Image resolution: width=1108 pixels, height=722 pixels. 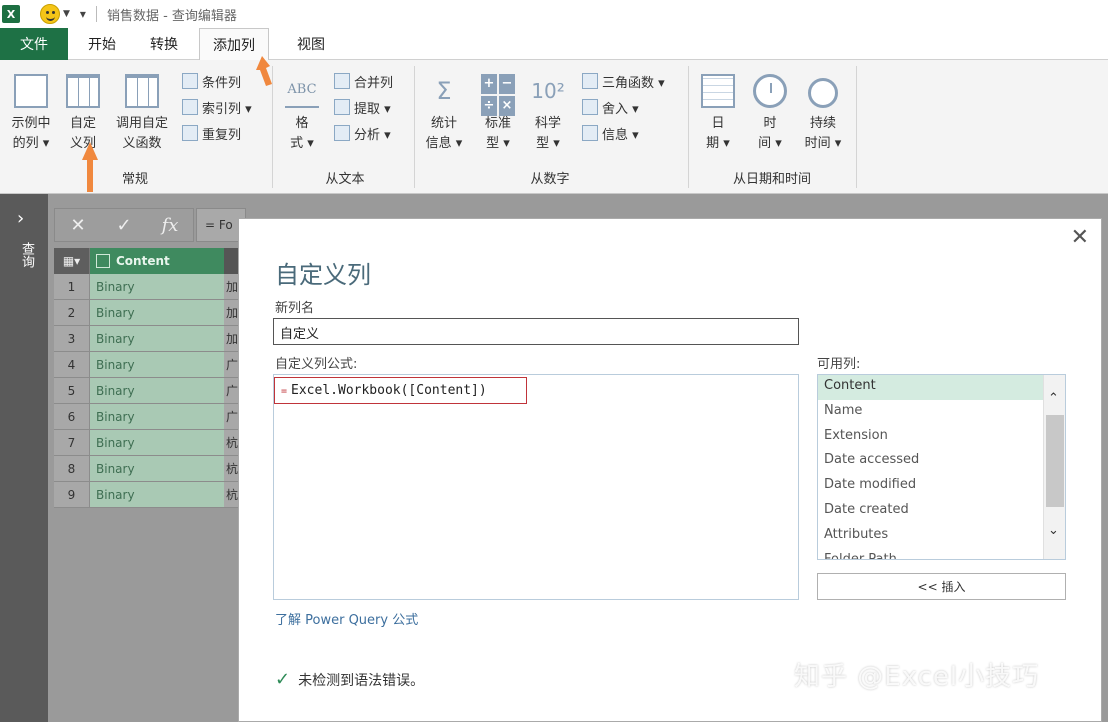 What do you see at coordinates (142, 114) in the screenshot?
I see `invoke-custom-function-button: 调用自定 义函数` at bounding box center [142, 114].